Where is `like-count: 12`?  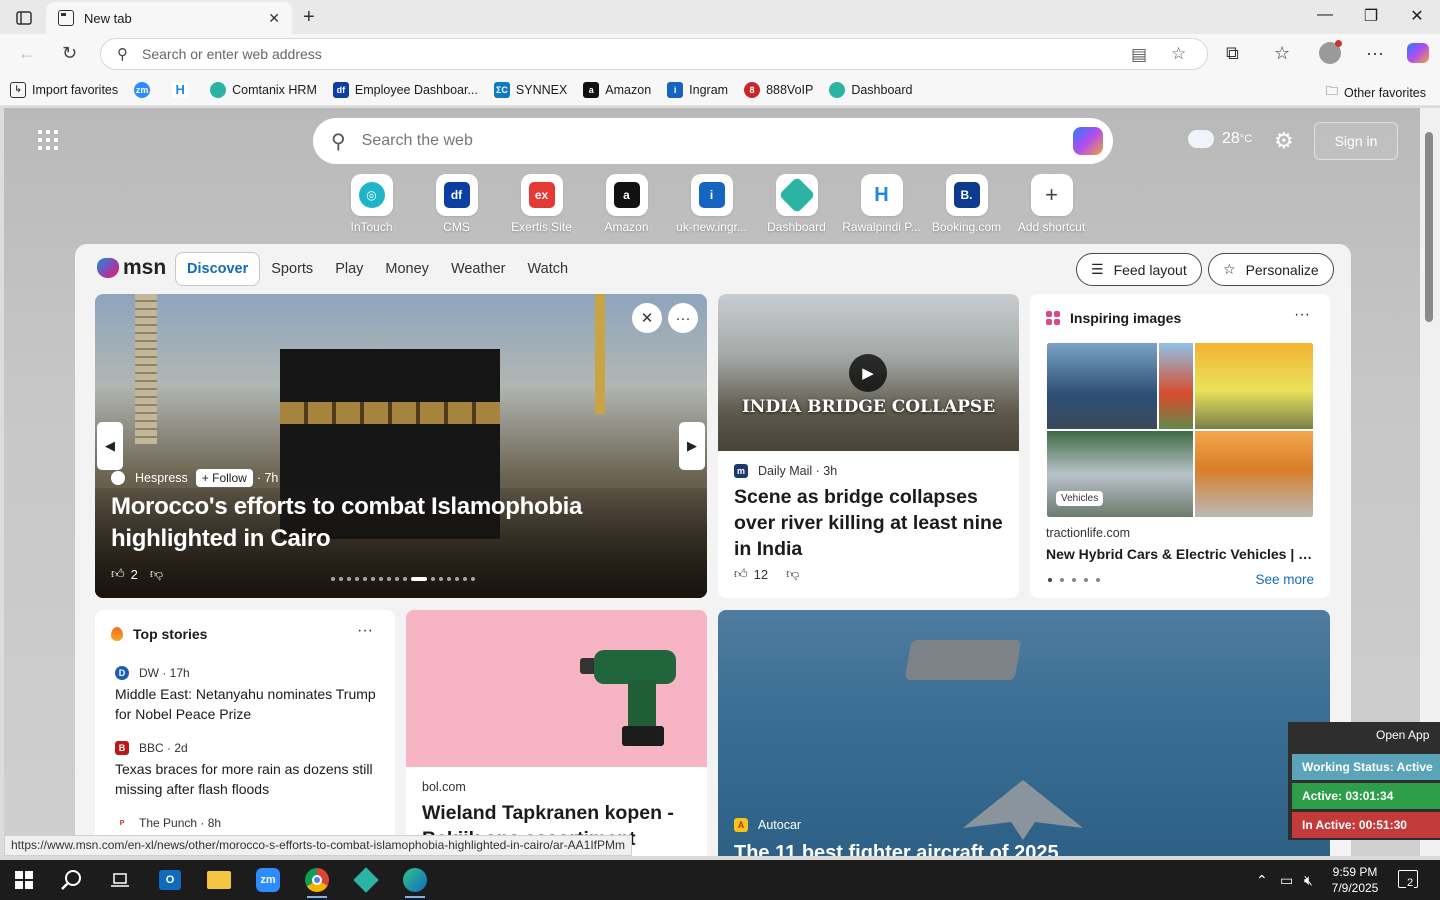 like-count: 12 is located at coordinates (761, 574).